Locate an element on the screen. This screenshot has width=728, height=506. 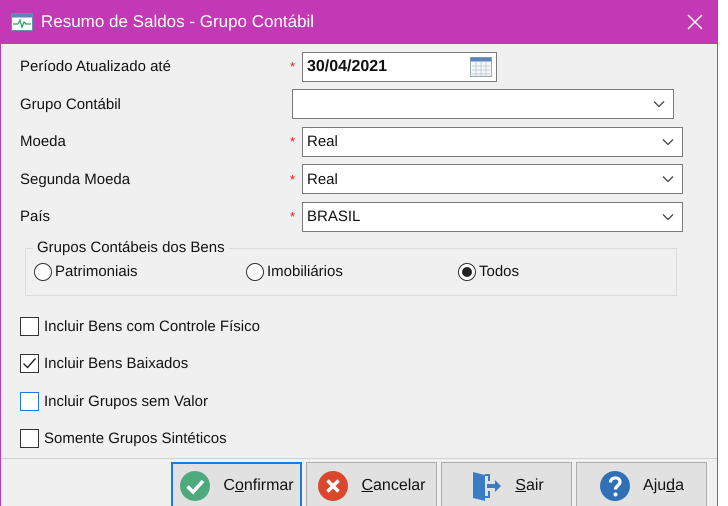
group-title: Grupos Contábeis dos Bens is located at coordinates (131, 247).